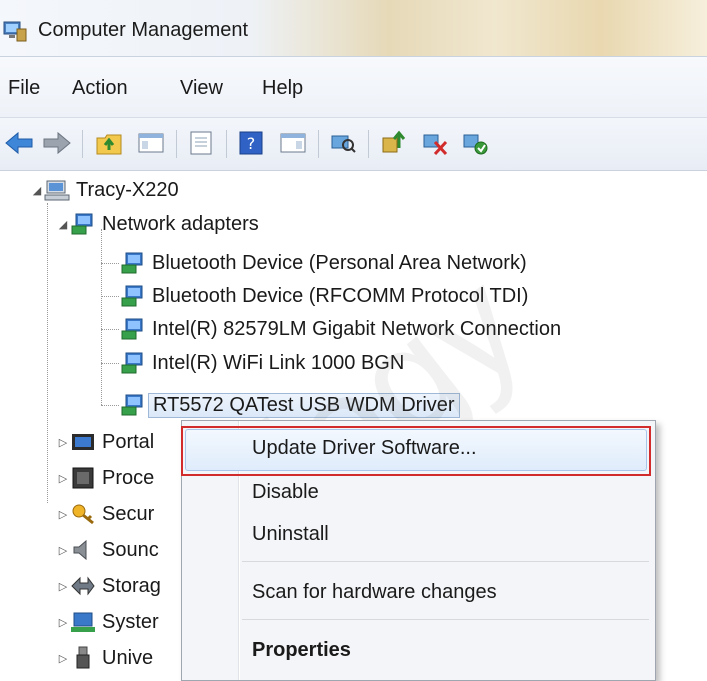 This screenshot has width=707, height=681. Describe the element at coordinates (80, 550) in the screenshot. I see `speaker-icon` at that location.